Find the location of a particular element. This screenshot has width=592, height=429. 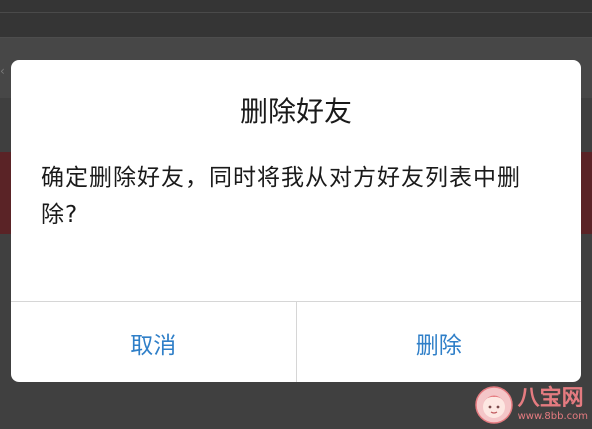

baby-face-logo-icon is located at coordinates (493, 405).